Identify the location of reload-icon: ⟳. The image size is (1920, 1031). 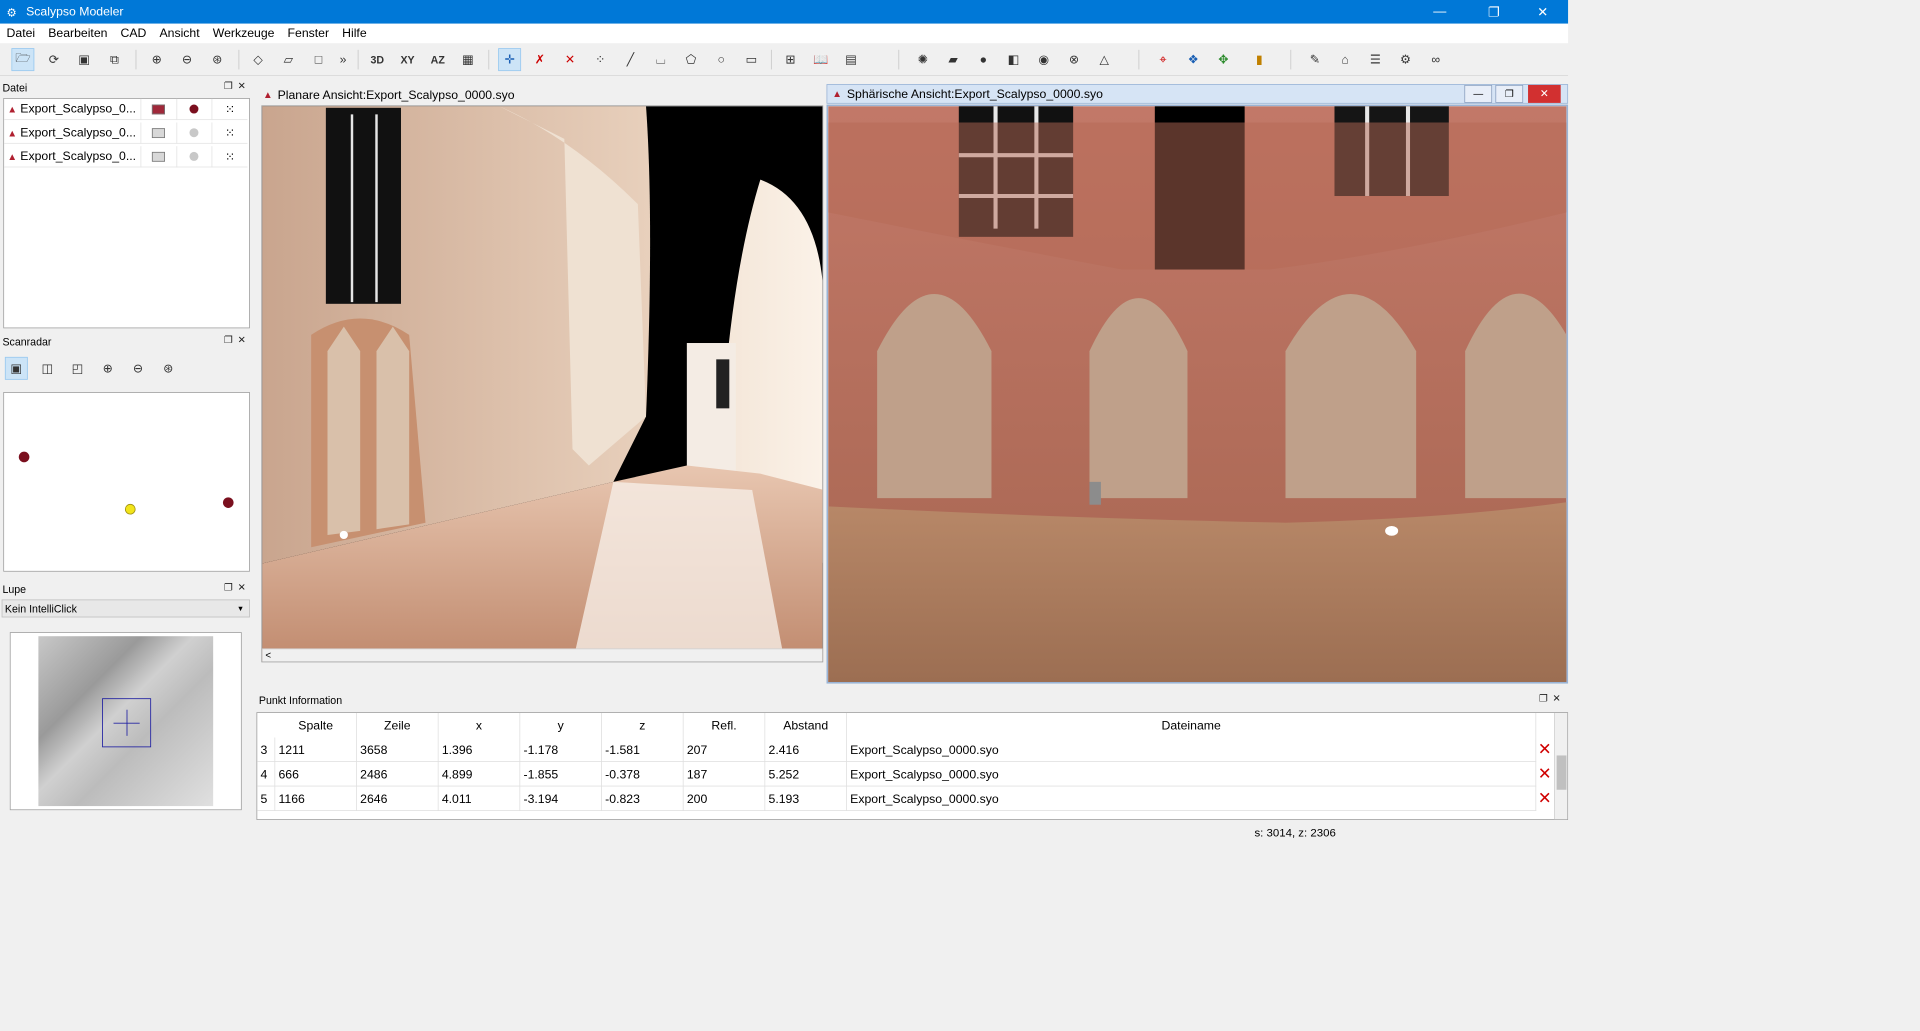
(53, 59).